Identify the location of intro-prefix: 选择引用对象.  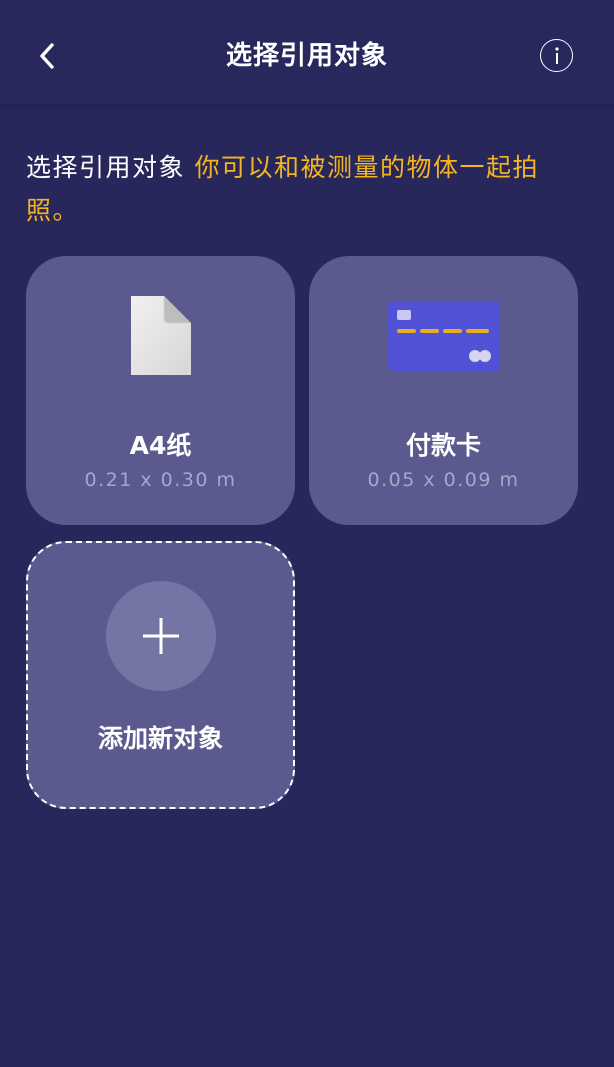
(110, 167).